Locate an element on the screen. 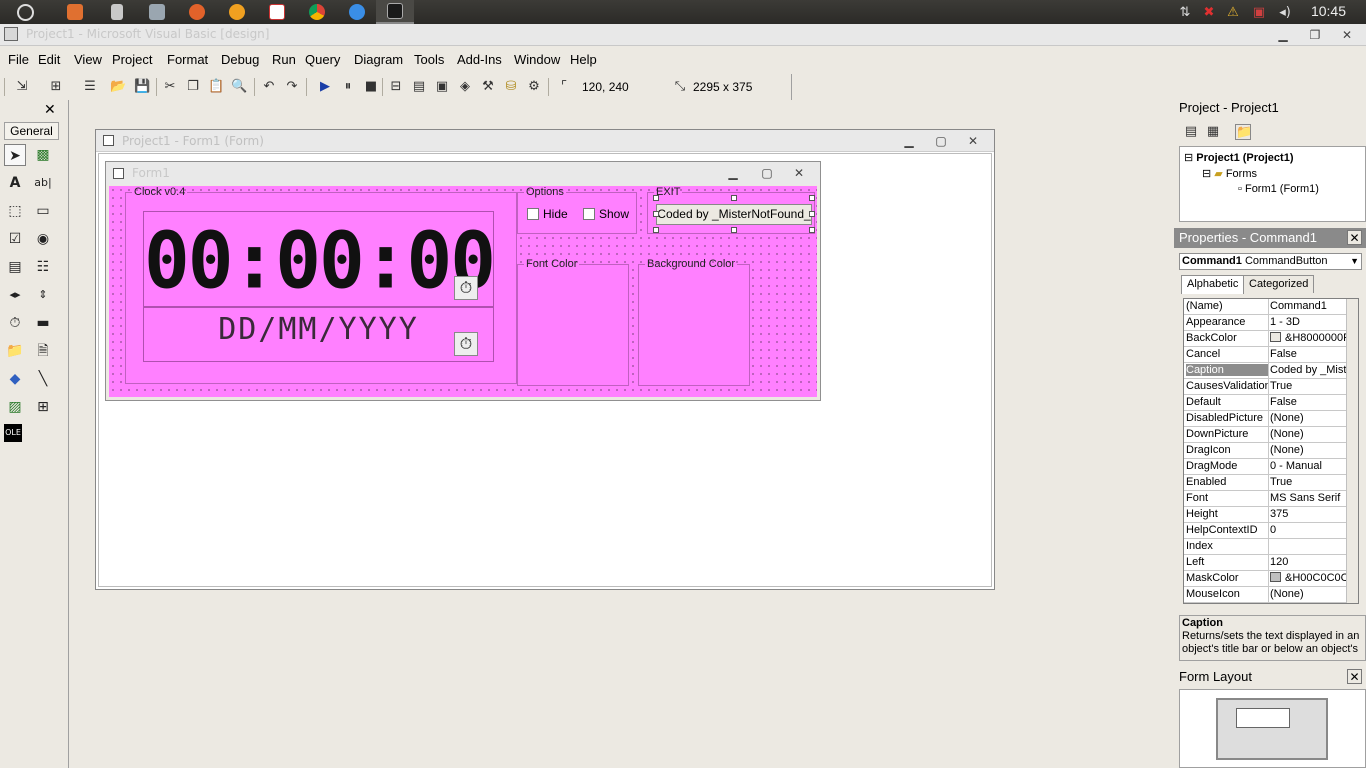 This screenshot has width=1366, height=768. property-row: (Name) Command1 is located at coordinates (1266, 307).